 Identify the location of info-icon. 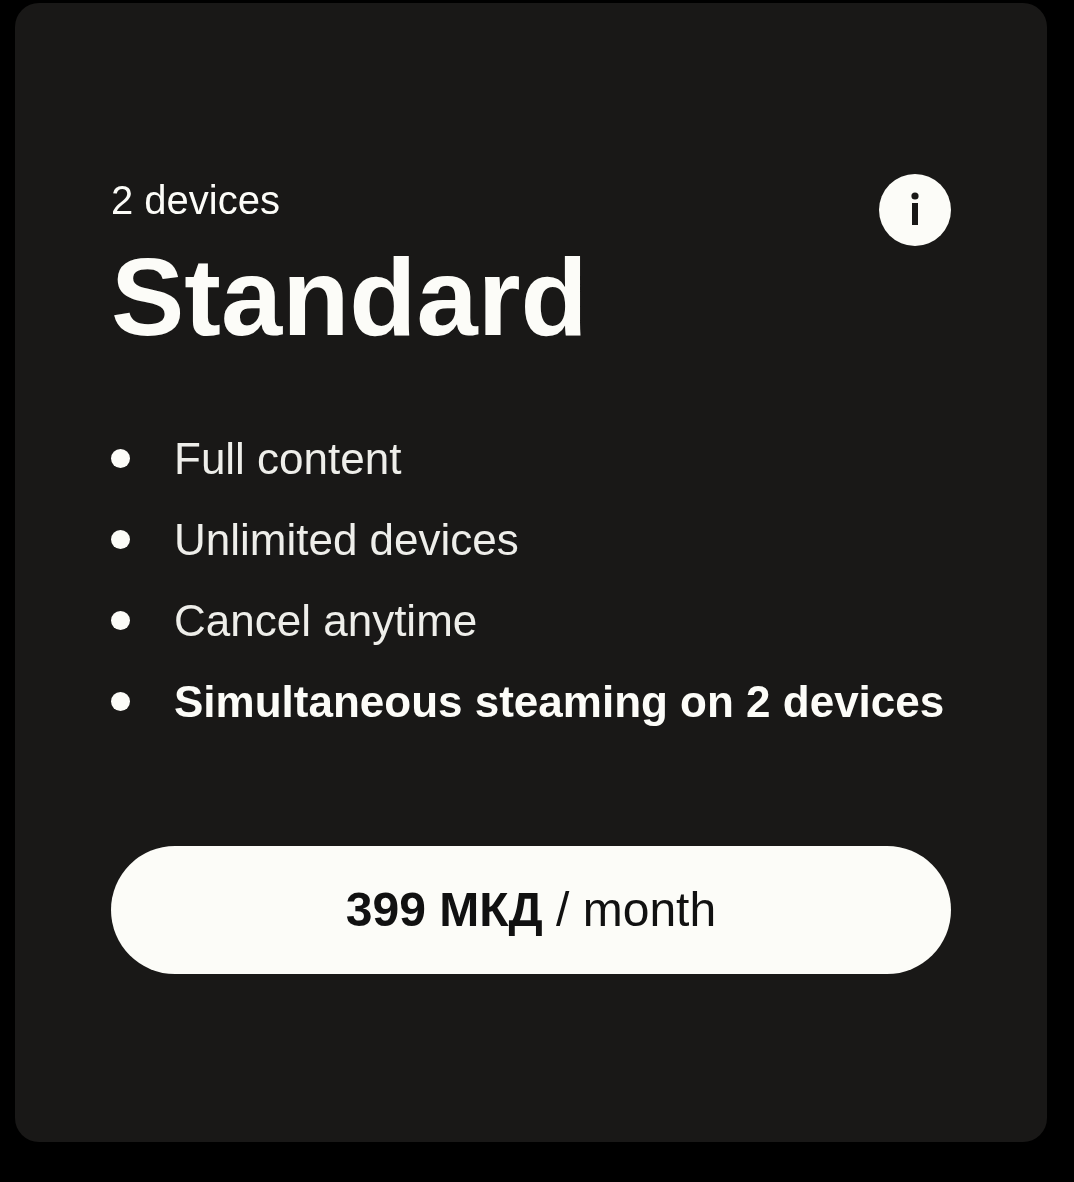
(915, 210).